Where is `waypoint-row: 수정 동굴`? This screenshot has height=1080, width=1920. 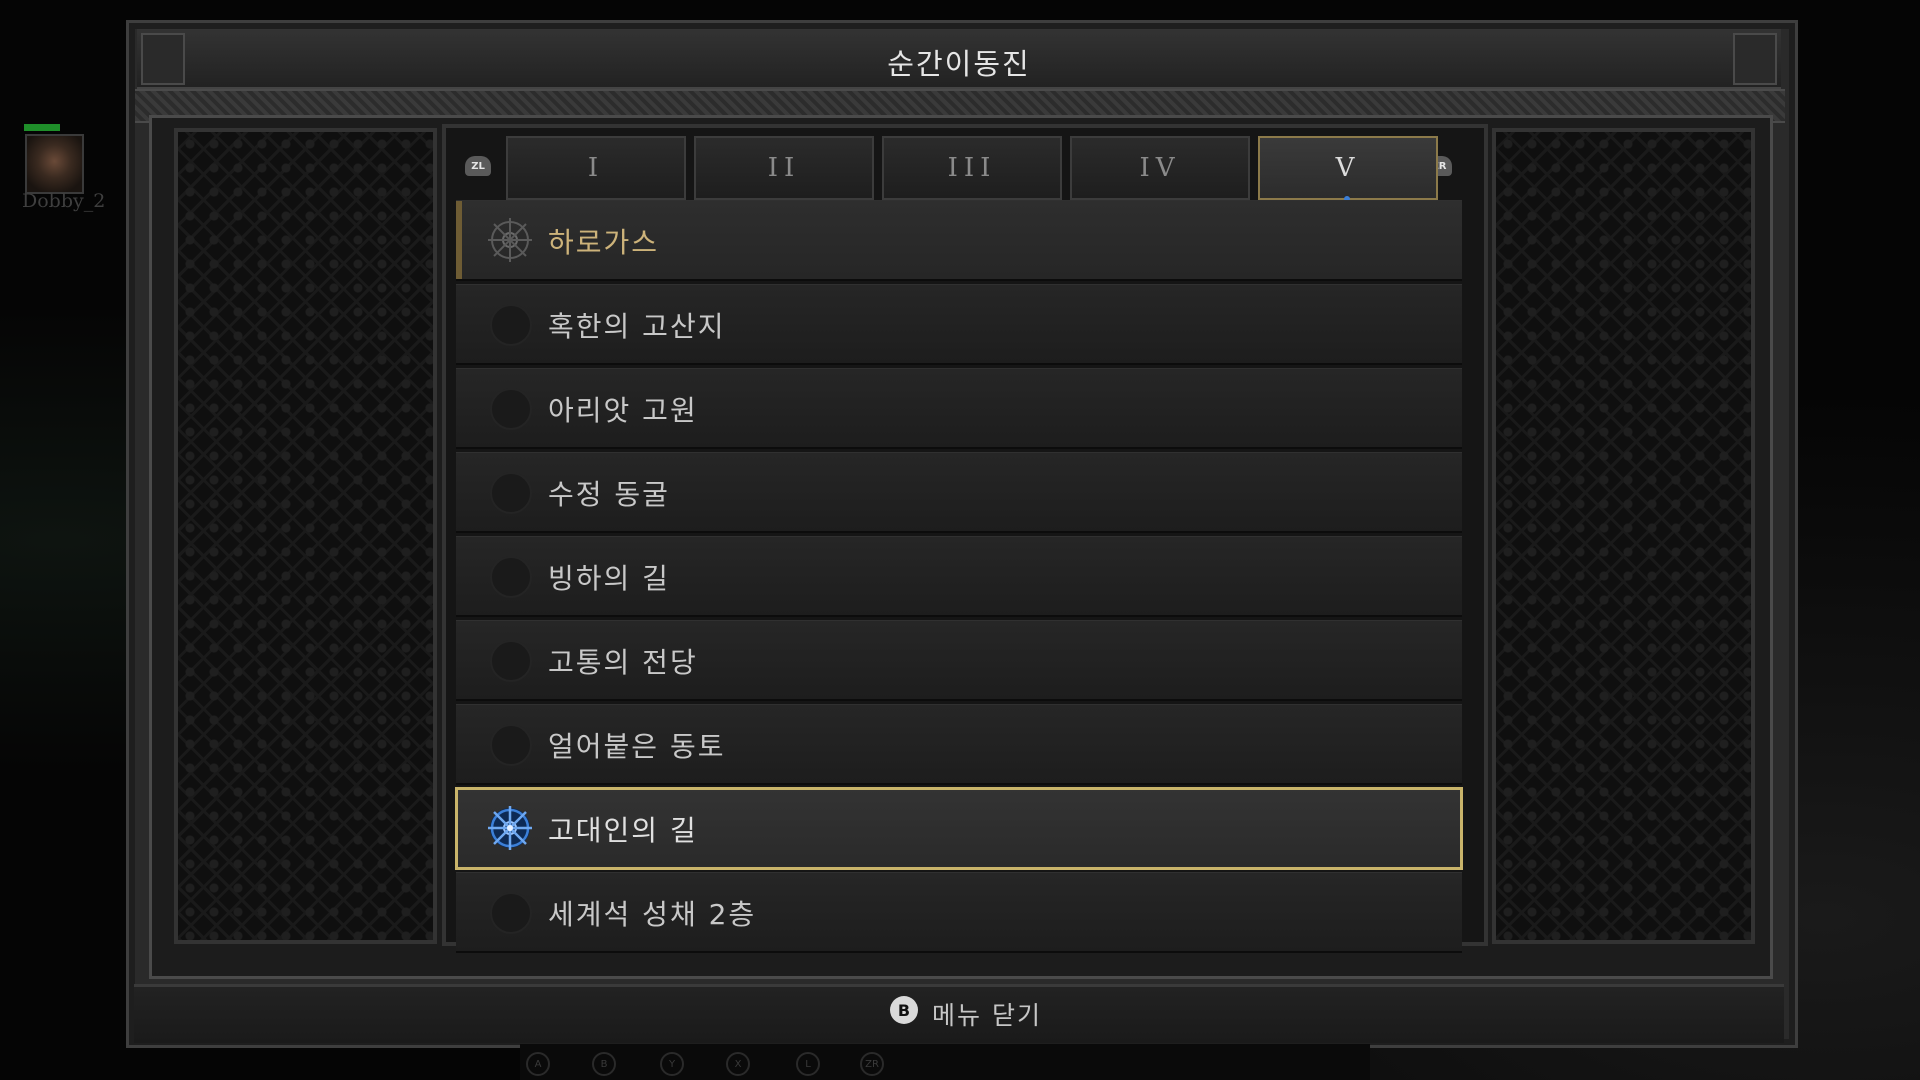
waypoint-row: 수정 동굴 is located at coordinates (959, 492).